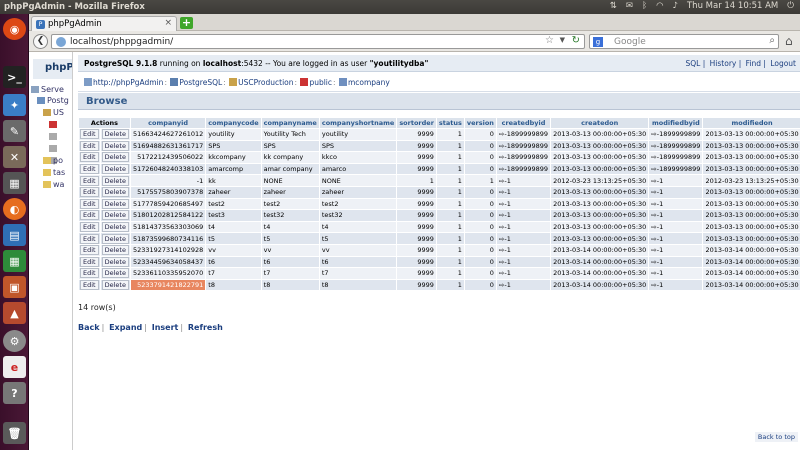  What do you see at coordinates (598, 42) in the screenshot?
I see `google-icon: g` at bounding box center [598, 42].